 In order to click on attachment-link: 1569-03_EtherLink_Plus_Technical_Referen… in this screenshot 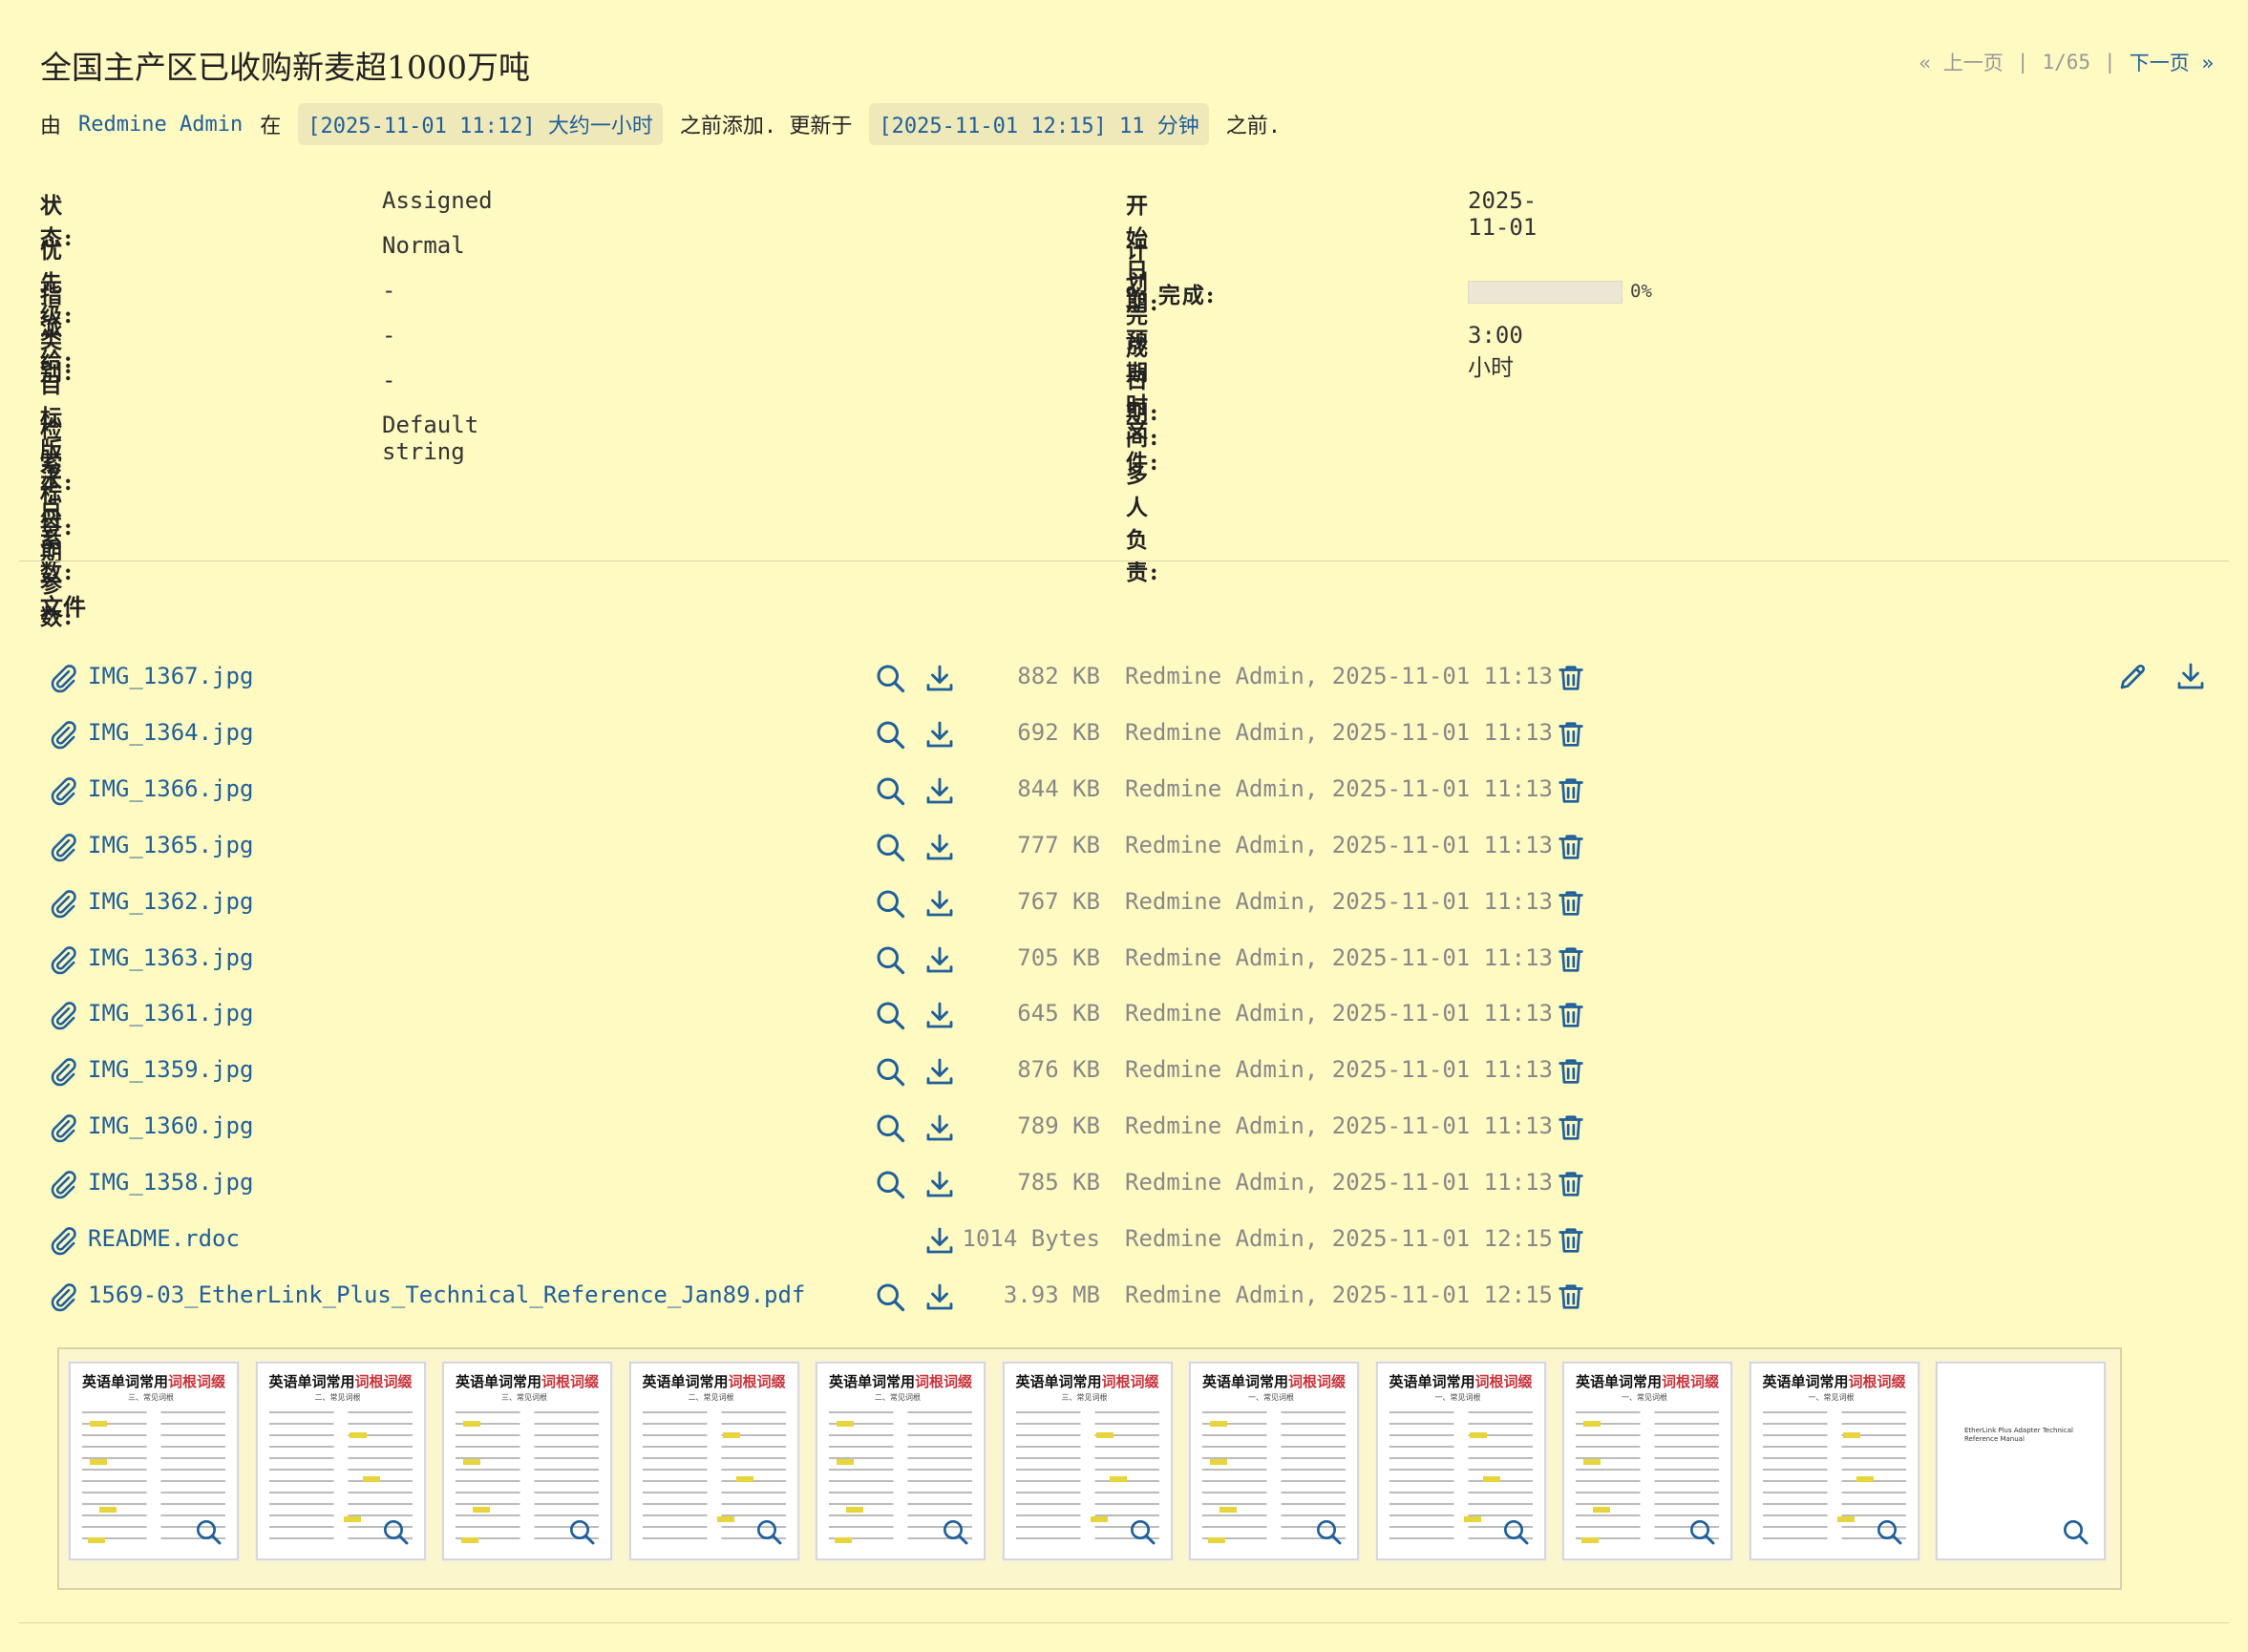, I will do `click(446, 1294)`.